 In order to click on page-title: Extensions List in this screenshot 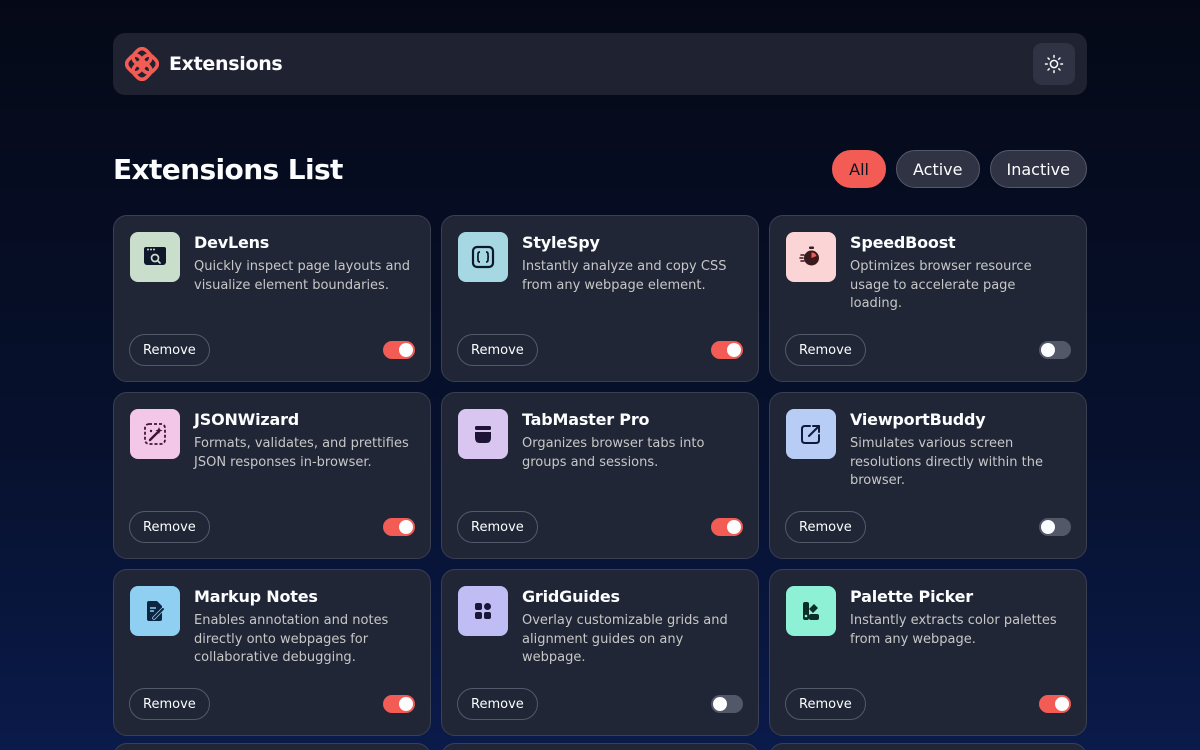, I will do `click(228, 169)`.